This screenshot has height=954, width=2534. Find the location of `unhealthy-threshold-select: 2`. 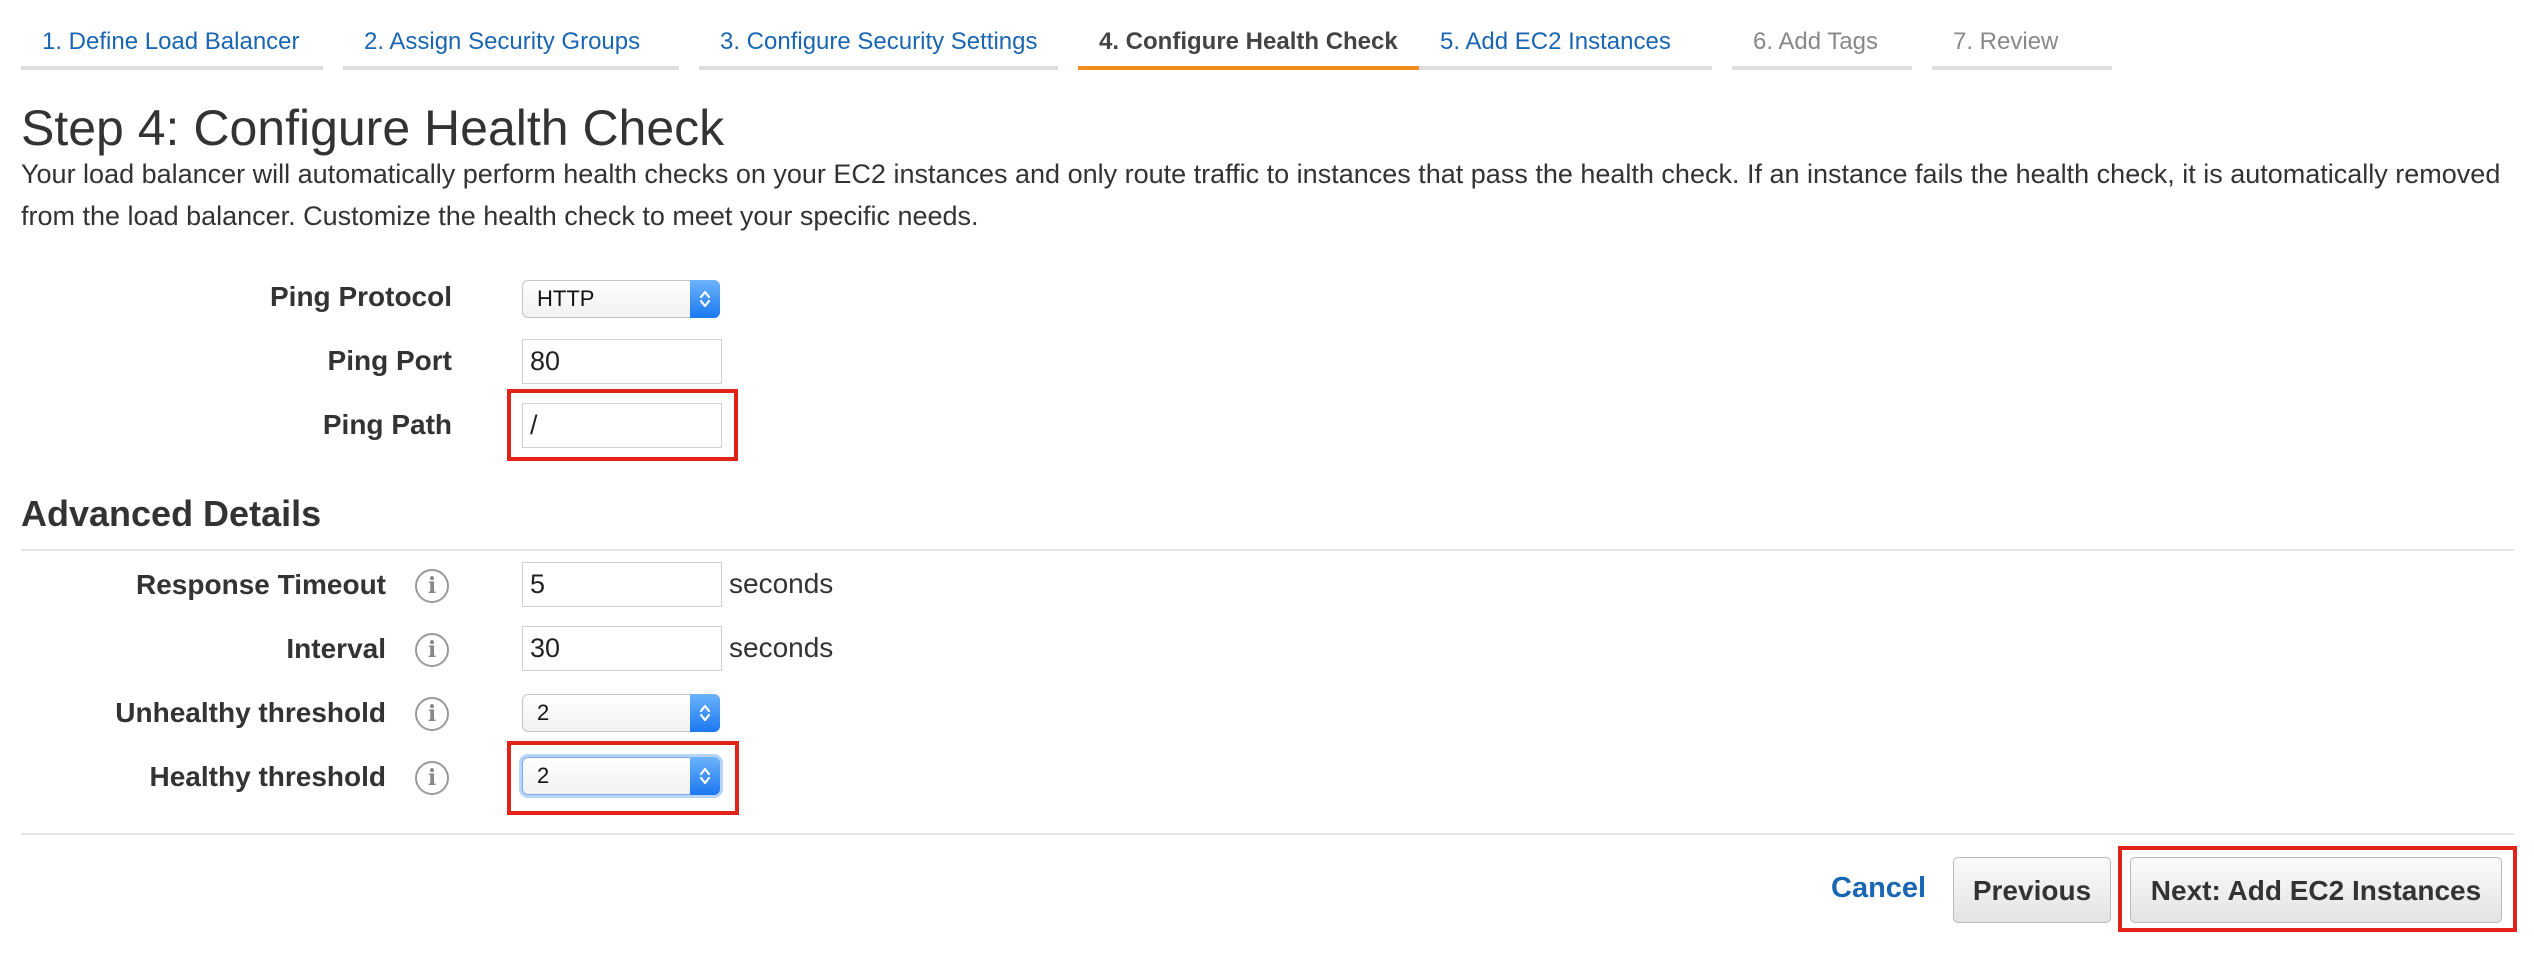

unhealthy-threshold-select: 2 is located at coordinates (621, 713).